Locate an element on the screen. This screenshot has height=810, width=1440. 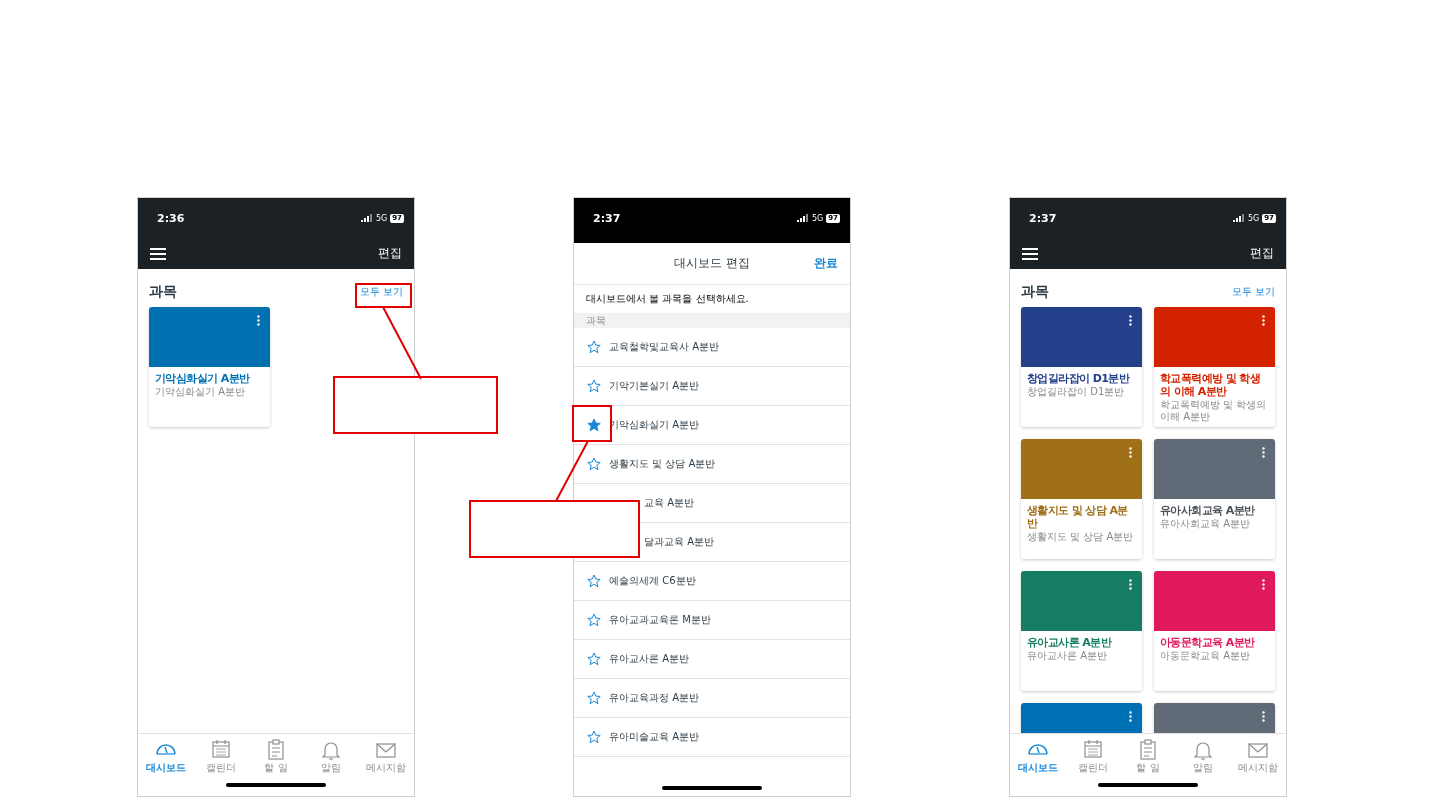
section-header: 과목 is located at coordinates (712, 320).